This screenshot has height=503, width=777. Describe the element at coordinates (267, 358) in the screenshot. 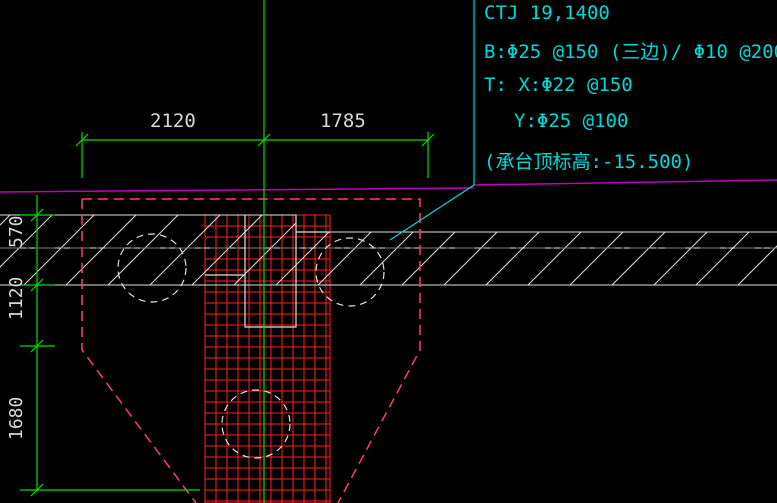

I see `pile-rebar-grid` at that location.